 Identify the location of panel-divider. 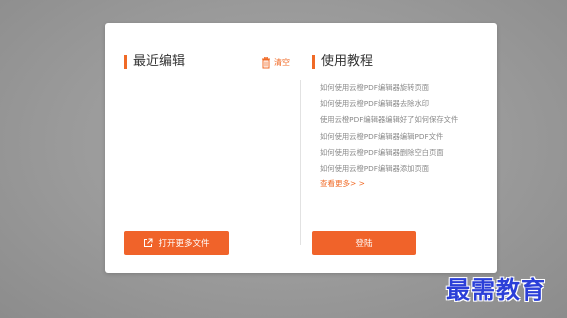
(300, 162).